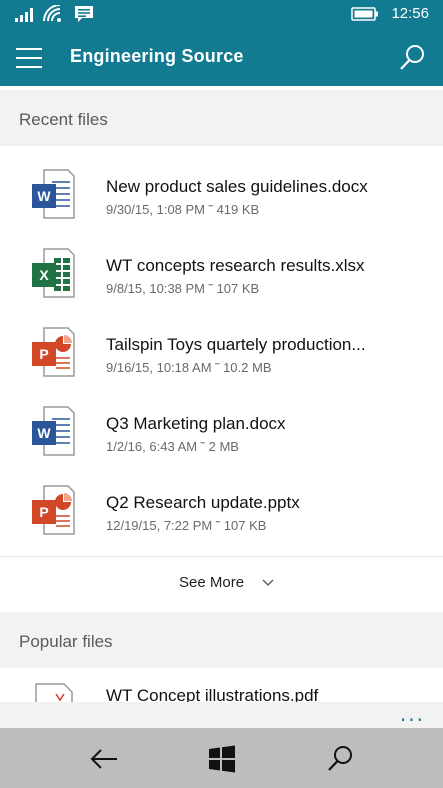 The width and height of the screenshot is (443, 788). What do you see at coordinates (53, 273) in the screenshot?
I see `excel-file-icon: X` at bounding box center [53, 273].